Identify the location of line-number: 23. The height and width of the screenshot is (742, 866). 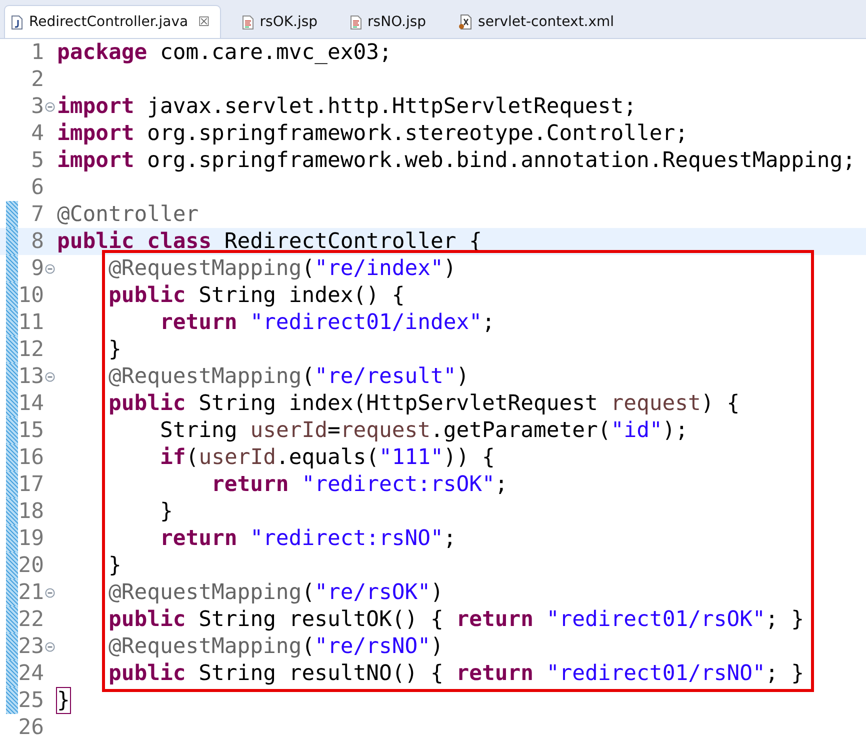
(31, 646).